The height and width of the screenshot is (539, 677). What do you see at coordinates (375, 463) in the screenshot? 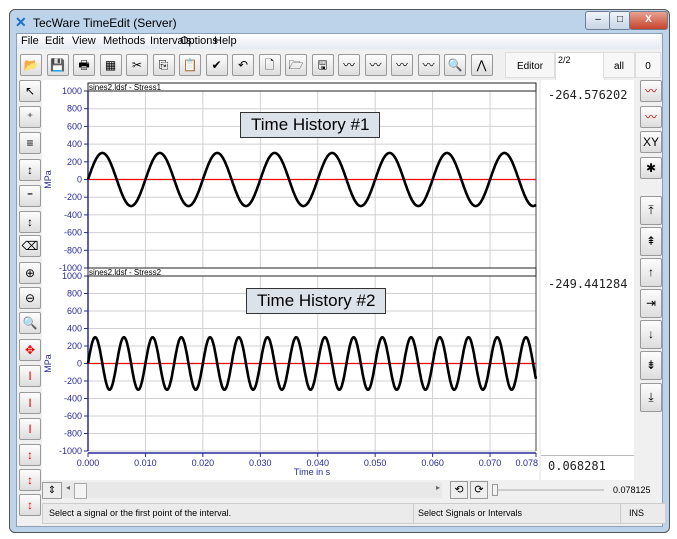
I see `x-tick-label: 0.050` at bounding box center [375, 463].